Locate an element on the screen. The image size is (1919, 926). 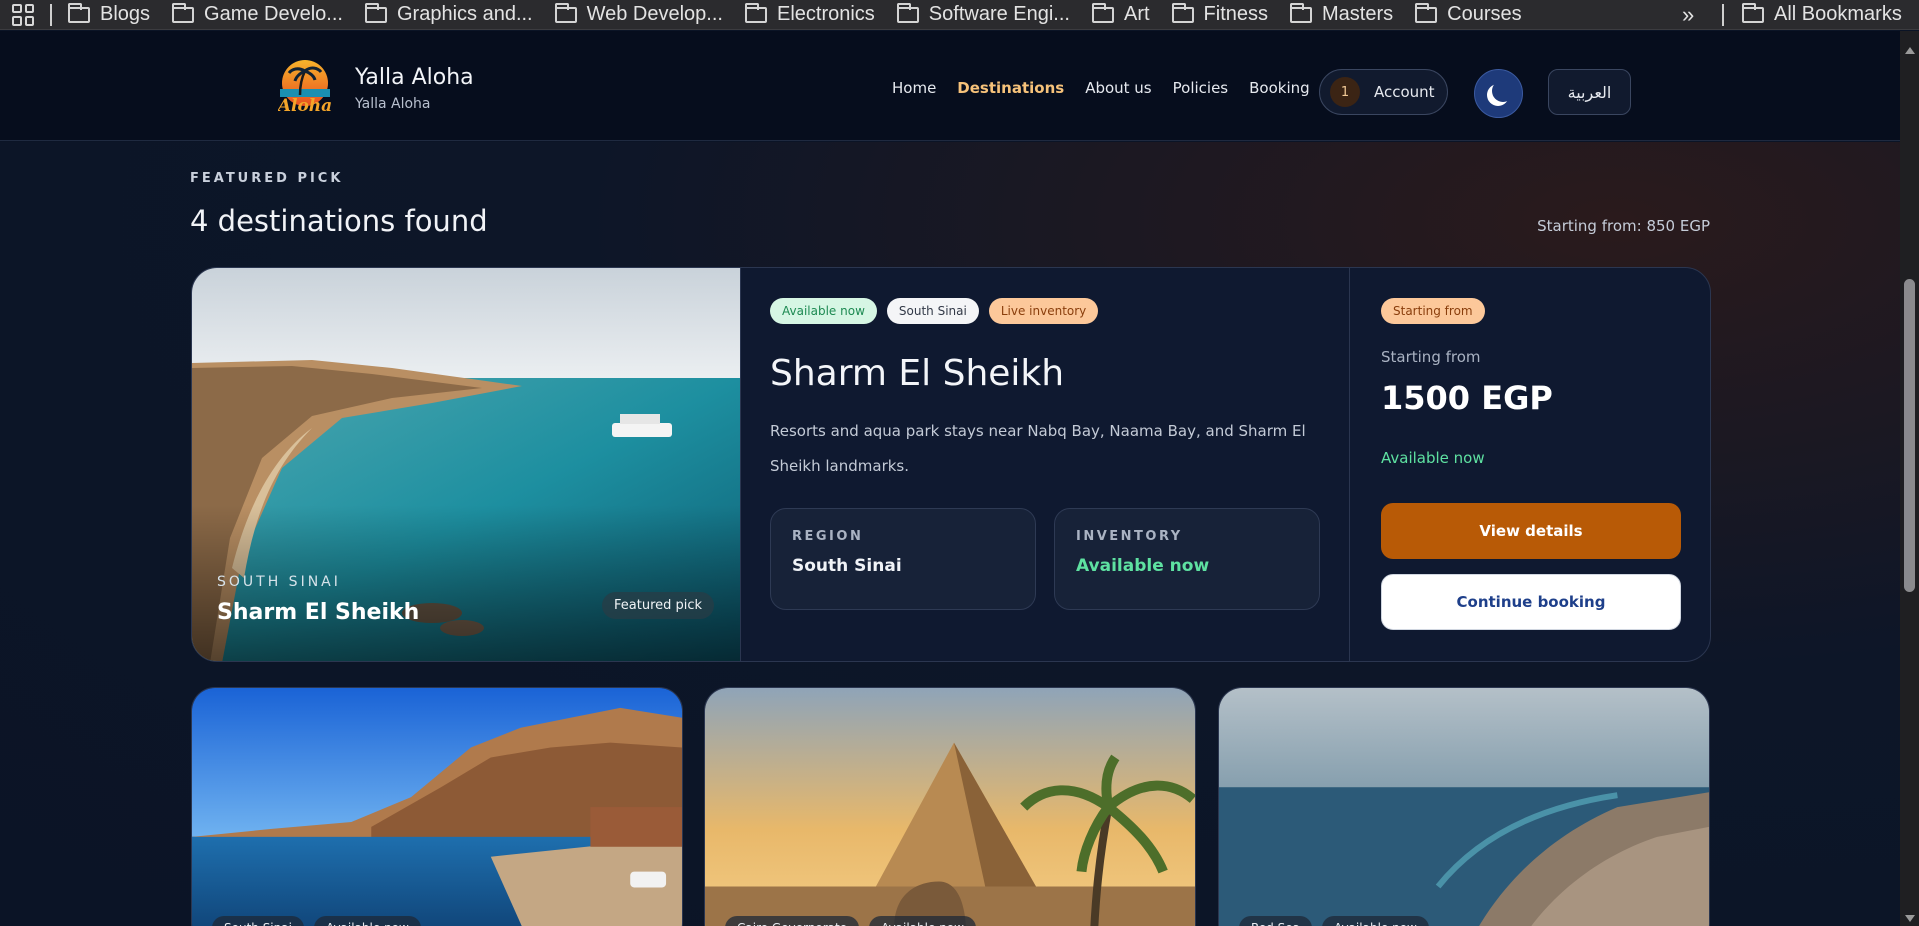
starting-price-note: Starting from: 850 EGP is located at coordinates (1623, 226).